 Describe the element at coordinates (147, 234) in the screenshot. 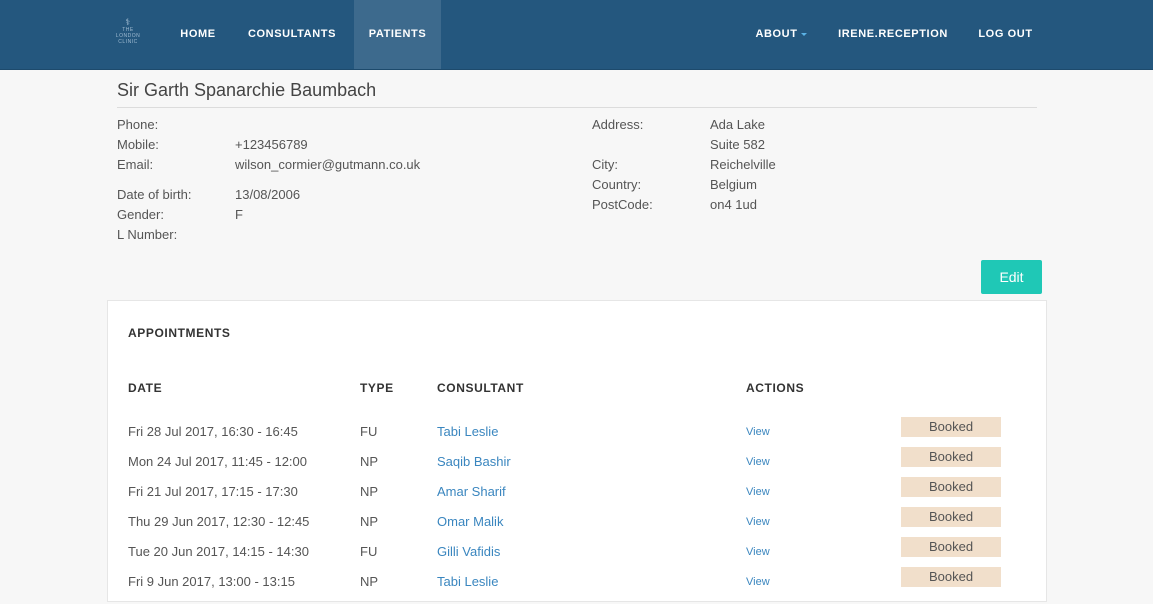

I see `lnumber-label: L Number:` at that location.